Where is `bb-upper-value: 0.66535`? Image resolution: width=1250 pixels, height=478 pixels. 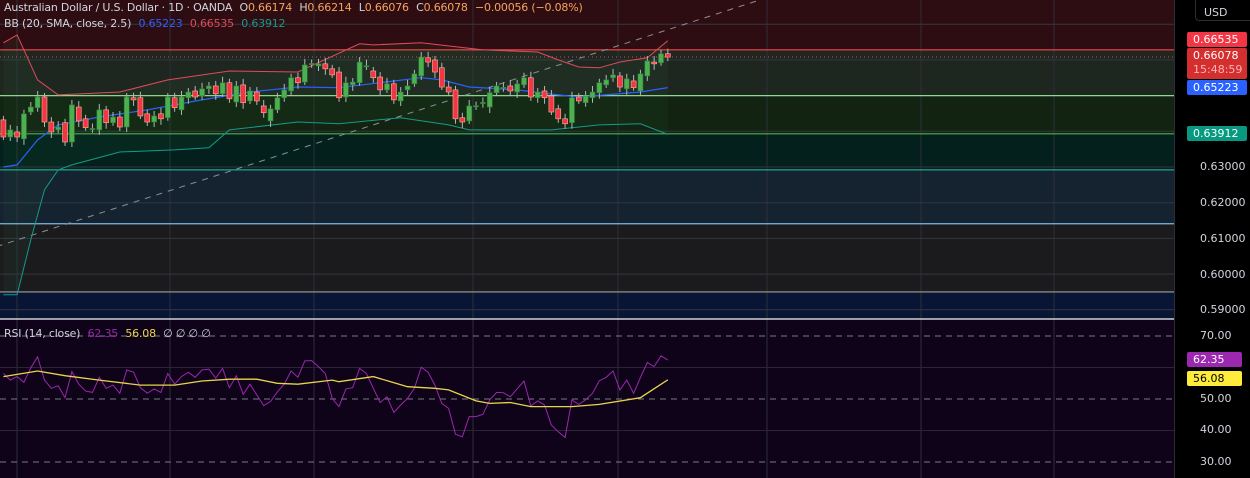 bb-upper-value: 0.66535 is located at coordinates (211, 23).